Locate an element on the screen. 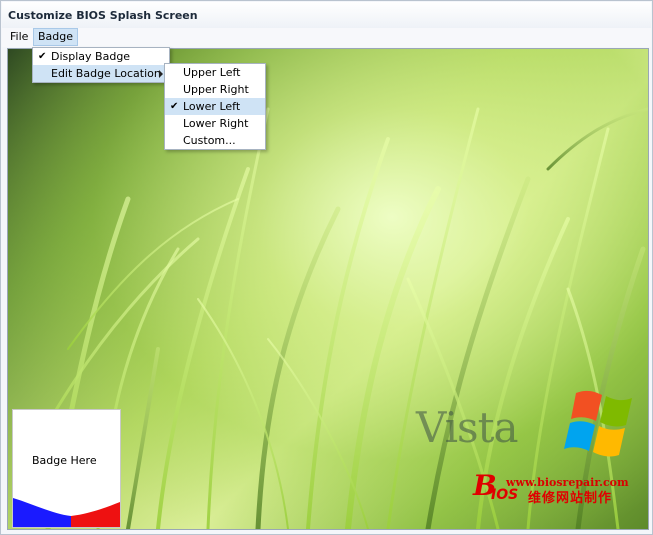 The width and height of the screenshot is (653, 535). watermark-url: www.biosrepair.com is located at coordinates (567, 482).